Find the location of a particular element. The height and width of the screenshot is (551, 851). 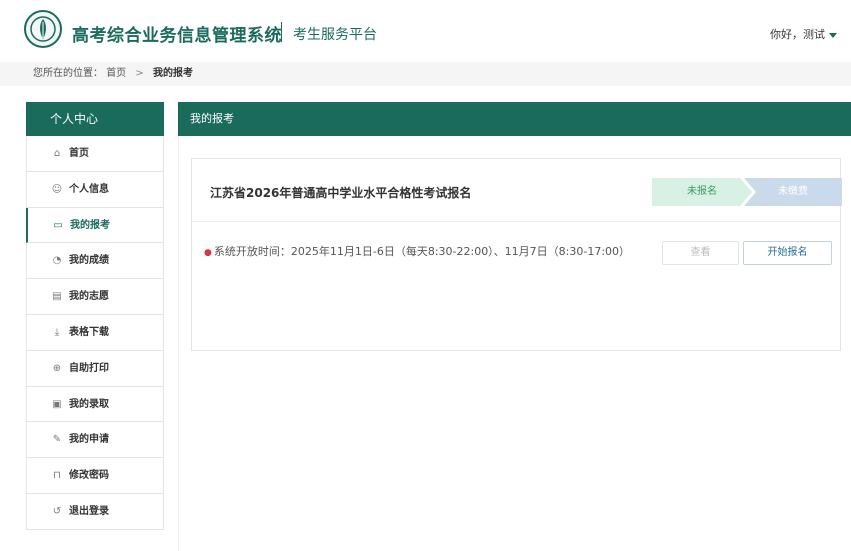

card-divider is located at coordinates (516, 221).